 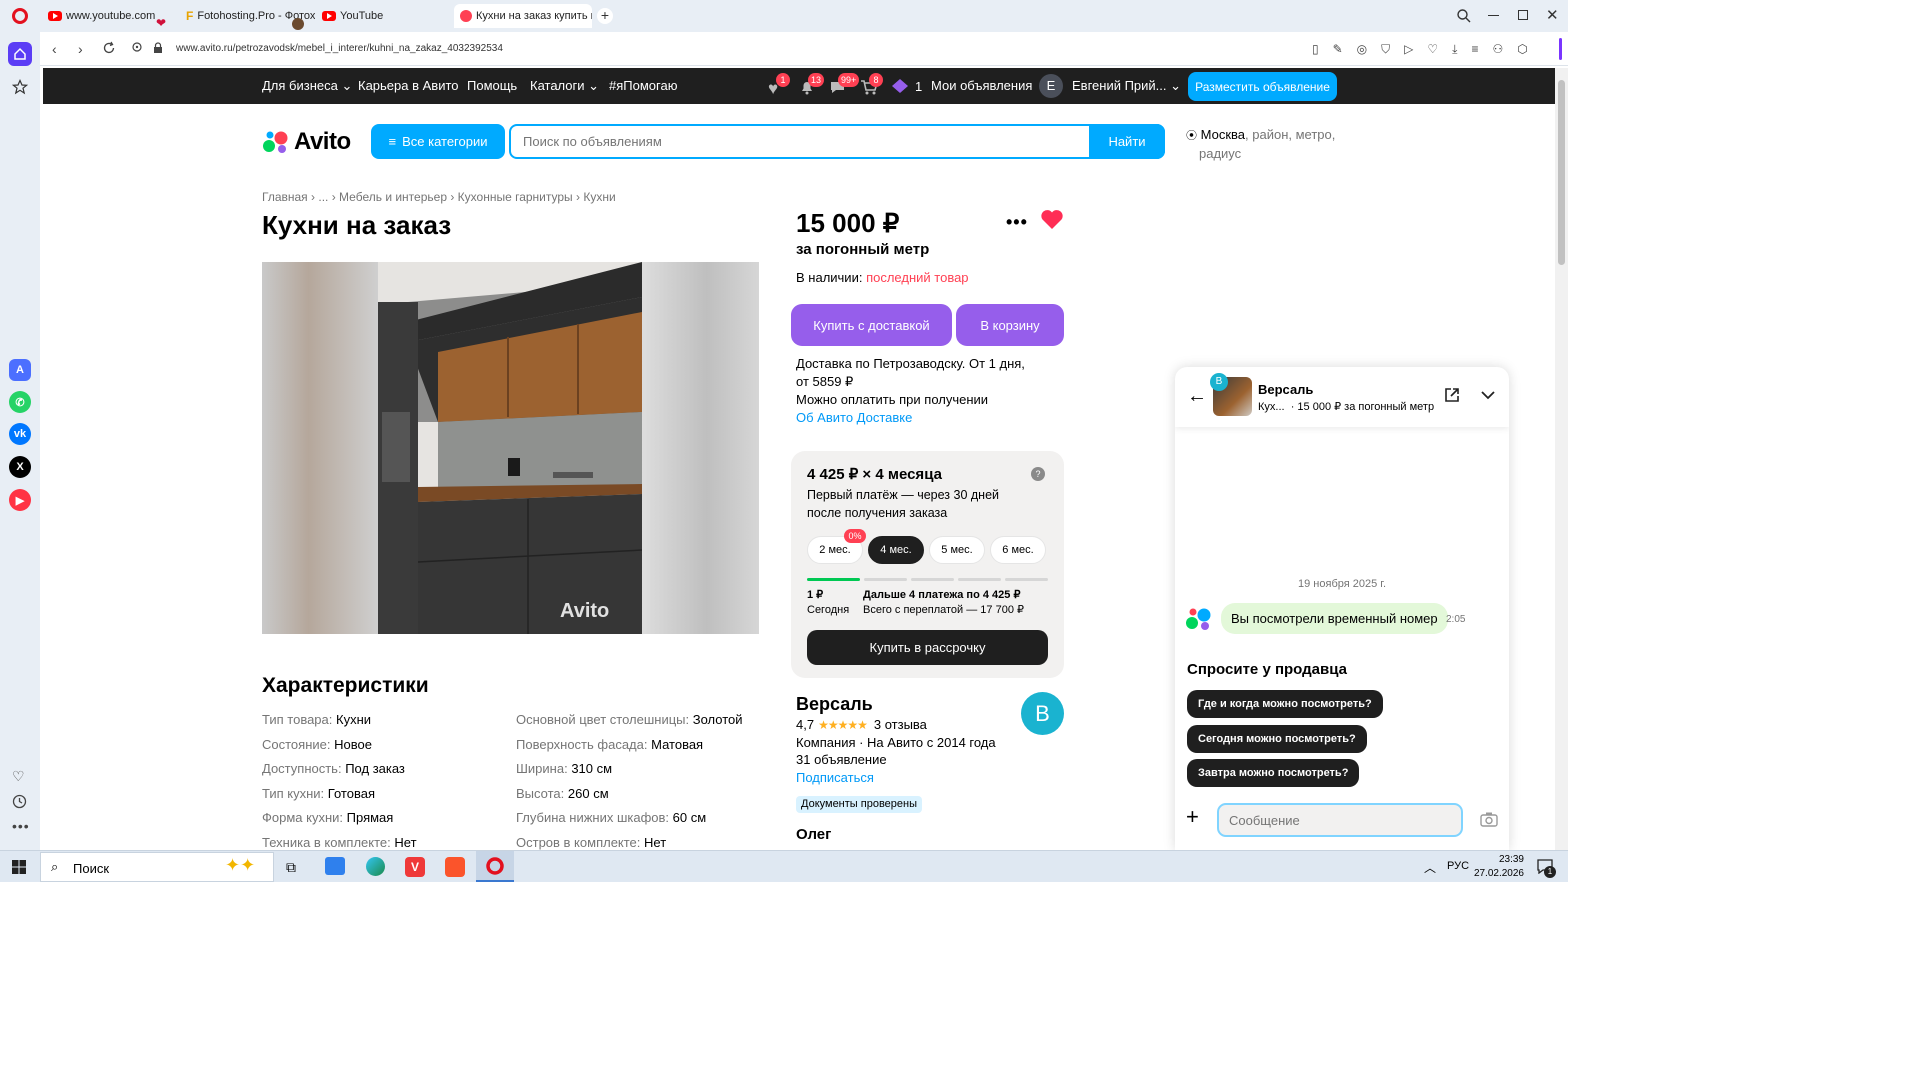 I want to click on chat-message-input, so click(x=1340, y=820).